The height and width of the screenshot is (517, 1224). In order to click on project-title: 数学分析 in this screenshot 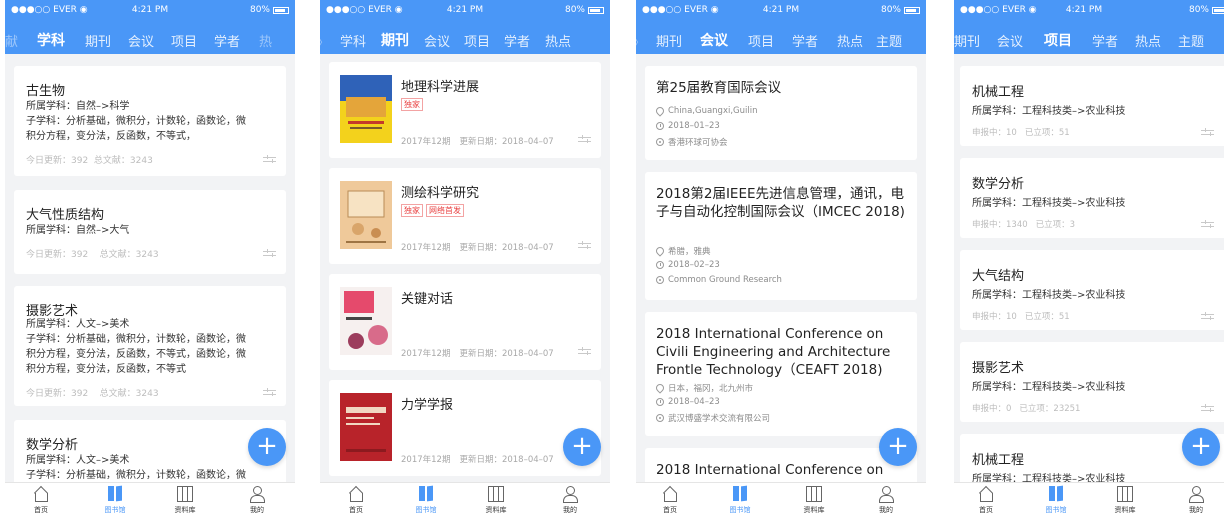, I will do `click(998, 184)`.